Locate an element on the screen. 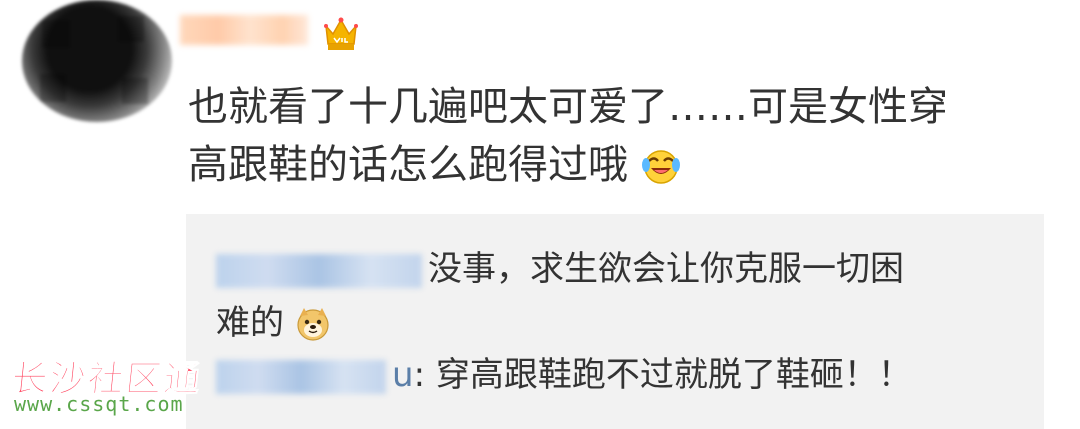 The width and height of the screenshot is (1080, 429). watermark-url: www.cssqt.com is located at coordinates (99, 404).